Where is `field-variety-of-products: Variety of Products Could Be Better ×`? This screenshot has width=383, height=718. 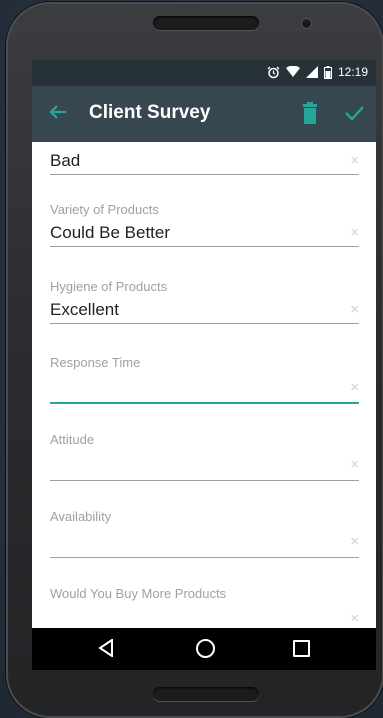 field-variety-of-products: Variety of Products Could Be Better × is located at coordinates (204, 224).